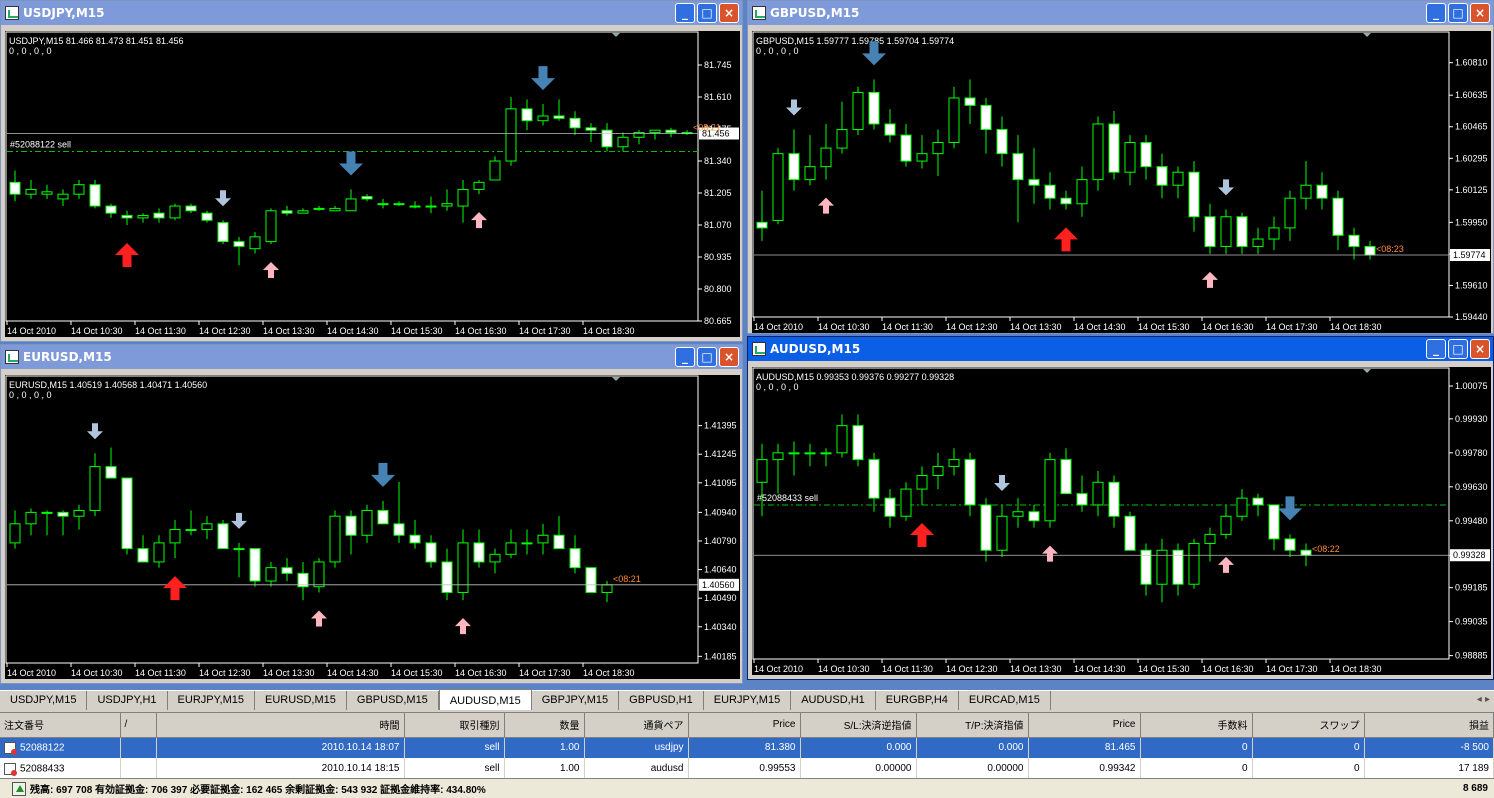  What do you see at coordinates (417, 673) in the screenshot?
I see `x-tick-label: 14 Oct 15:30` at bounding box center [417, 673].